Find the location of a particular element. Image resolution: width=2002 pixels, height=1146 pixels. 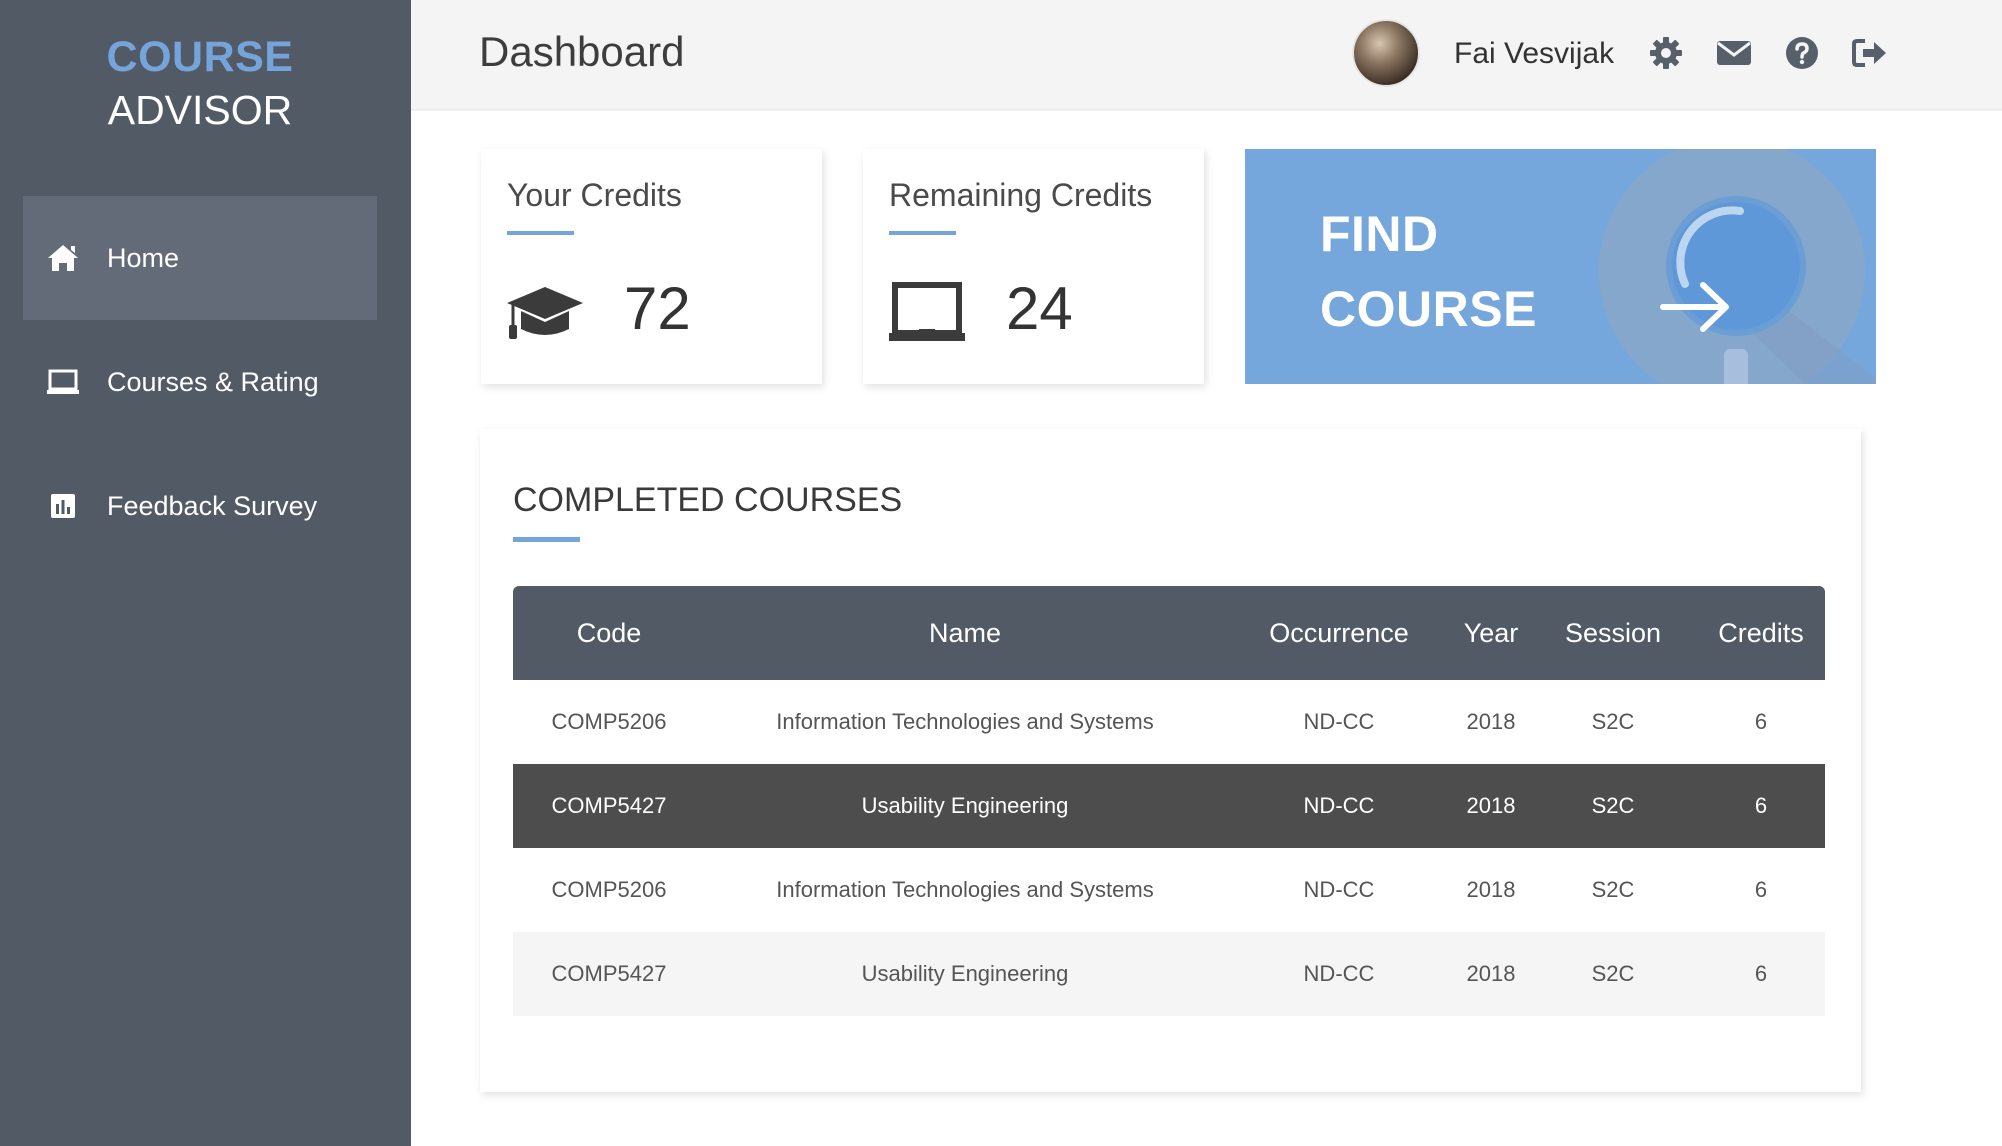

app-logo: COURSE ADVISOR is located at coordinates (200, 83).